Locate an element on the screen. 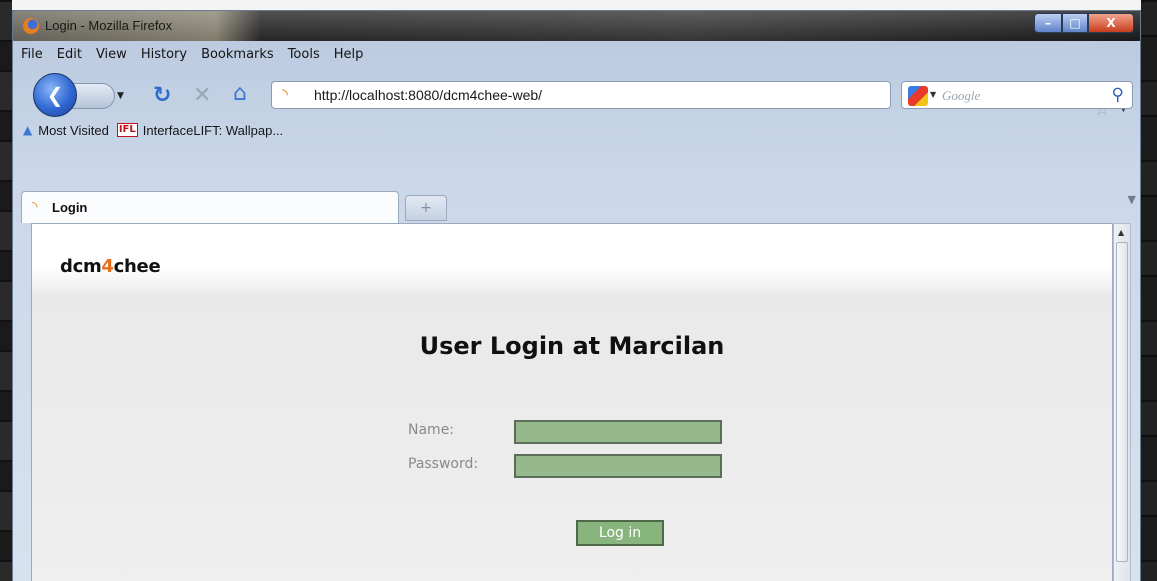 This screenshot has height=581, width=1157. scroll-thumb is located at coordinates (1122, 402).